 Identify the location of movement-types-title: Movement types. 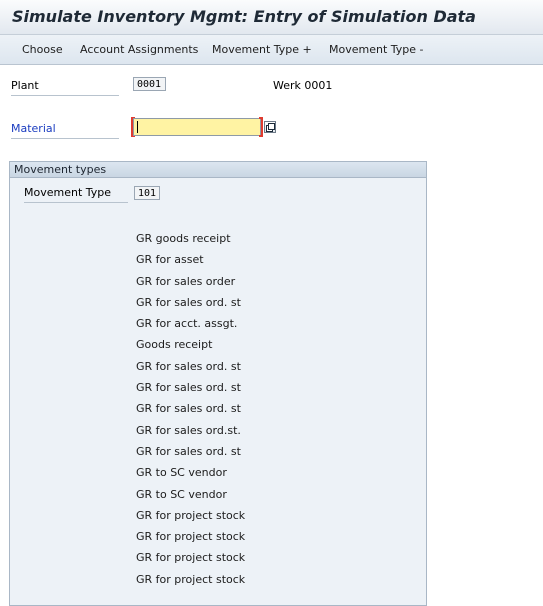
(60, 169).